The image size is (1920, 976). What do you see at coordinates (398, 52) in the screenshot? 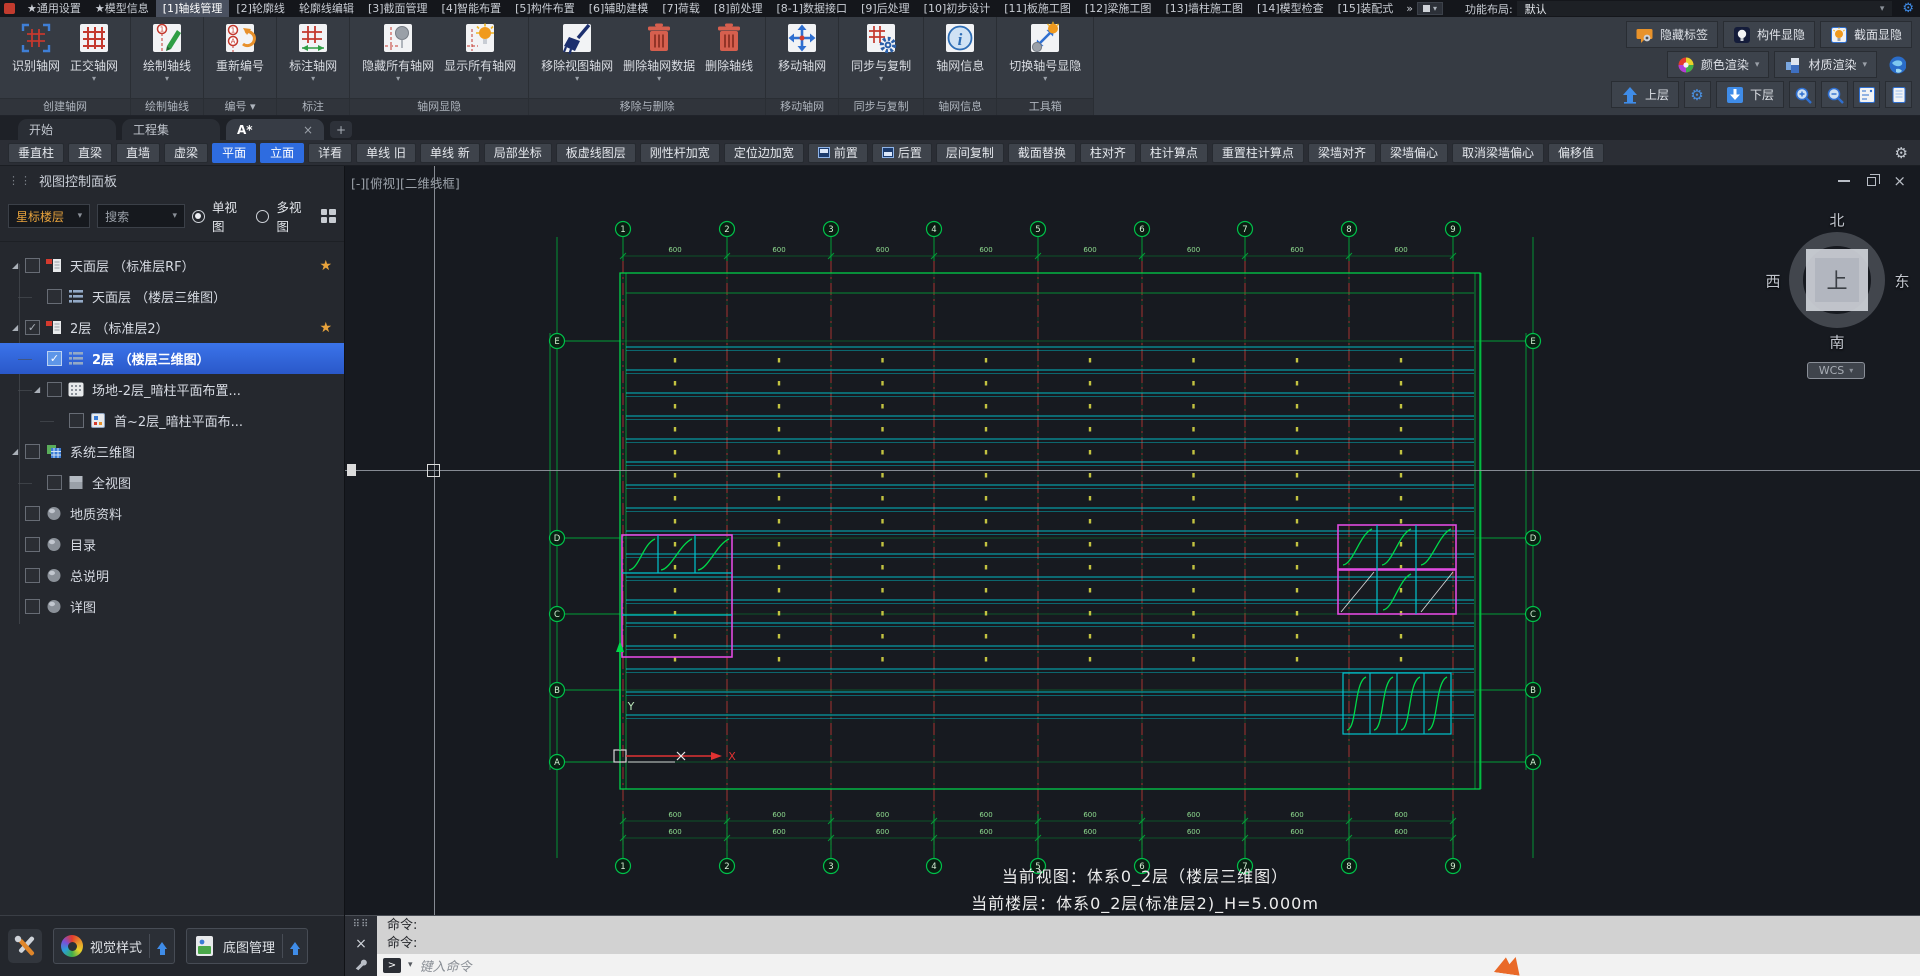
I see `ribbon-button-hide-grid: 隐藏所有轴网 ▾` at bounding box center [398, 52].